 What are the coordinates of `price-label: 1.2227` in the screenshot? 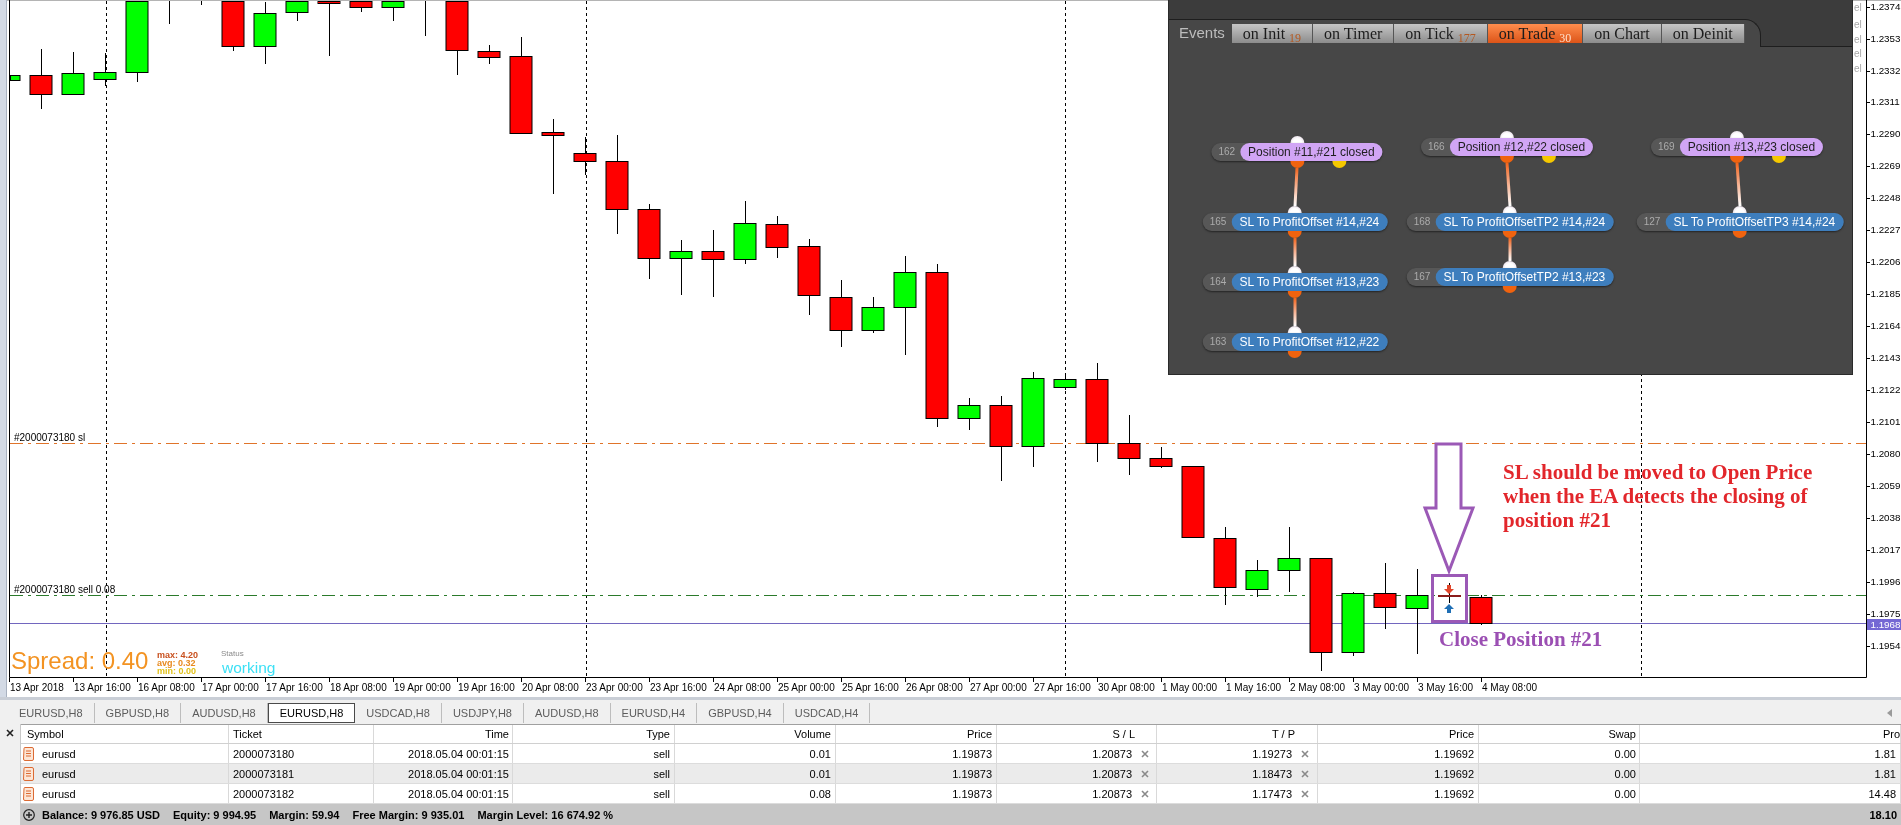 It's located at (1885, 230).